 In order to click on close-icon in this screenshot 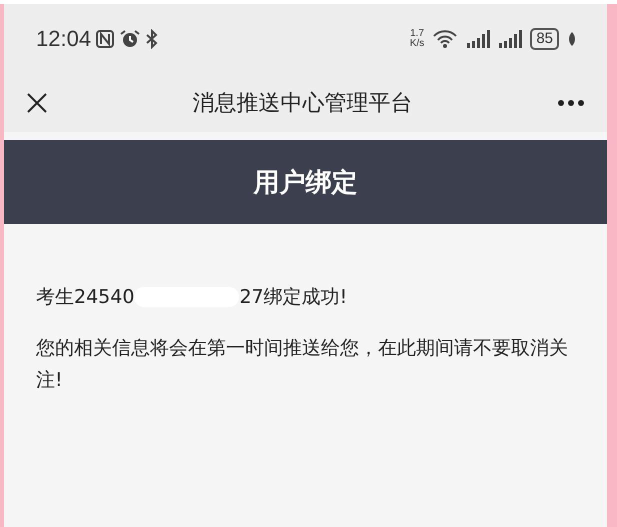, I will do `click(37, 103)`.